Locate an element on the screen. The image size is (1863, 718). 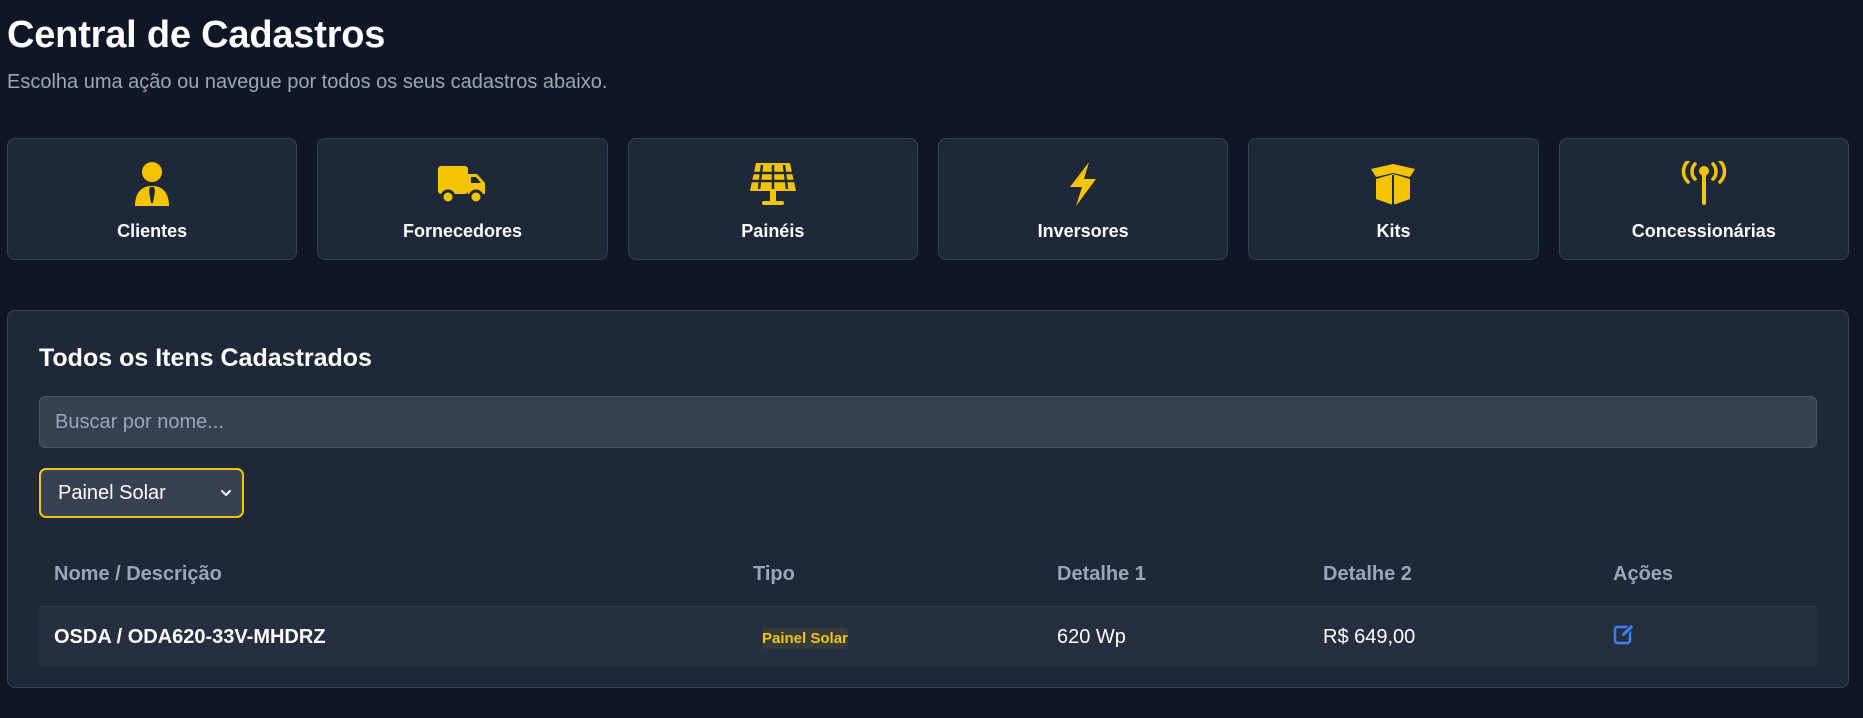
card-kits: Kits is located at coordinates (1393, 199).